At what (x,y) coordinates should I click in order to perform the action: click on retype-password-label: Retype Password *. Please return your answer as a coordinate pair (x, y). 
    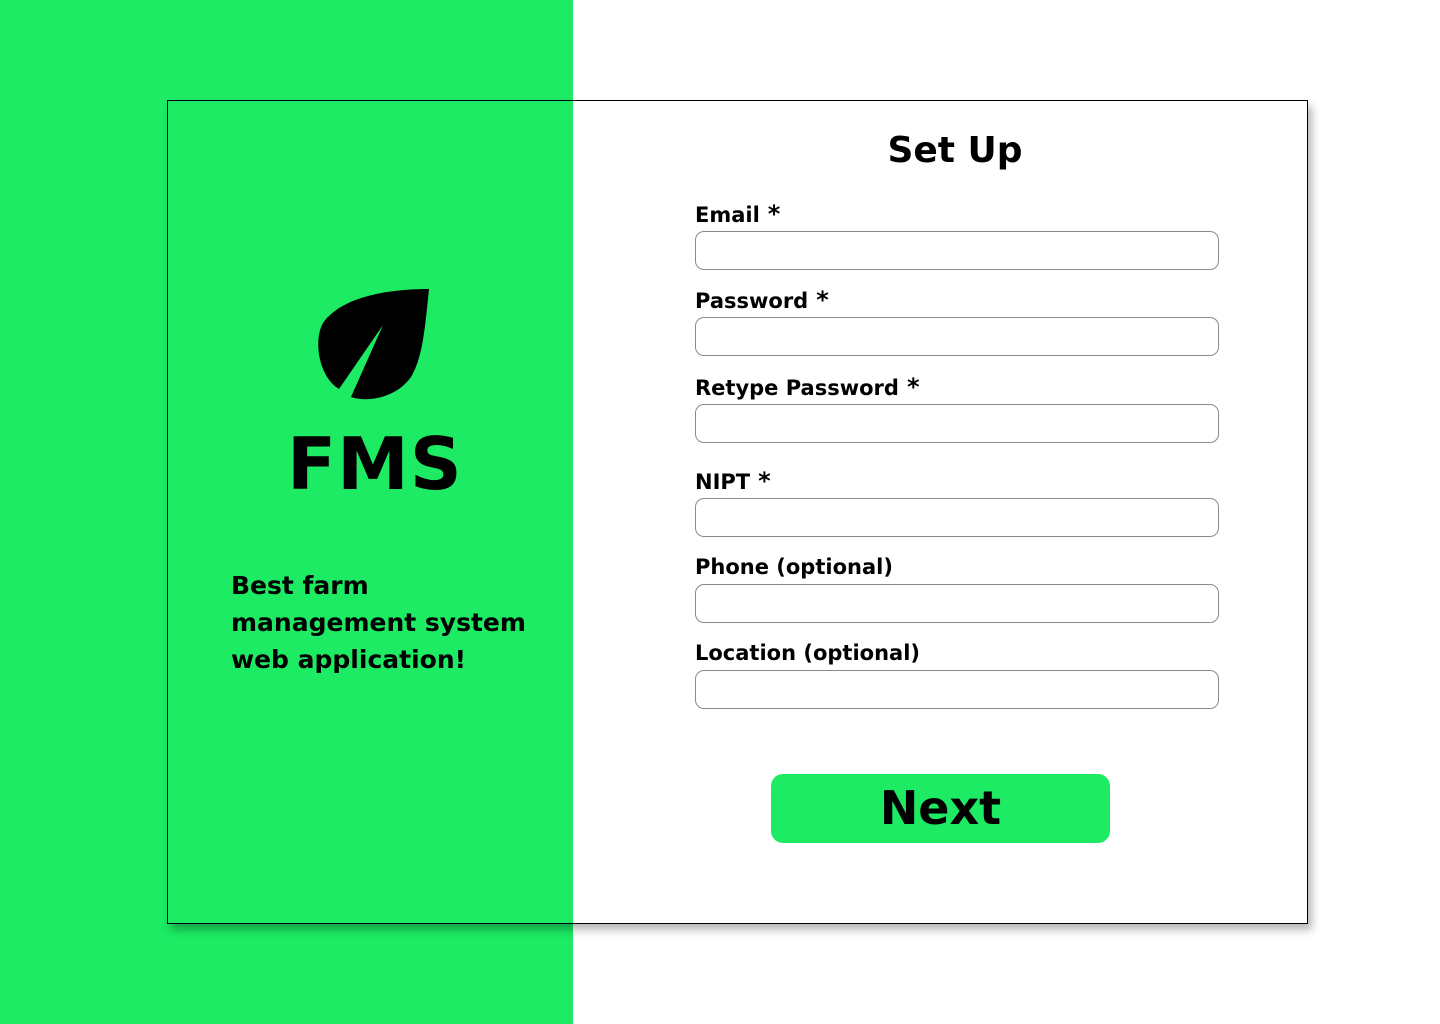
    Looking at the image, I should click on (807, 387).